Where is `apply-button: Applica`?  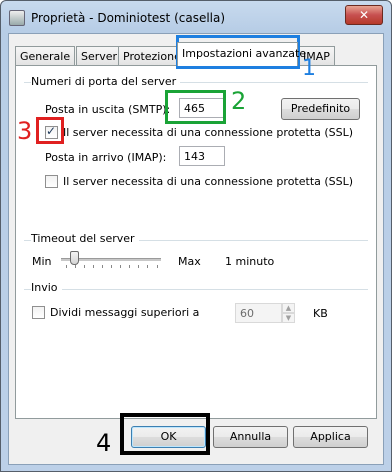
apply-button: Applica is located at coordinates (330, 437).